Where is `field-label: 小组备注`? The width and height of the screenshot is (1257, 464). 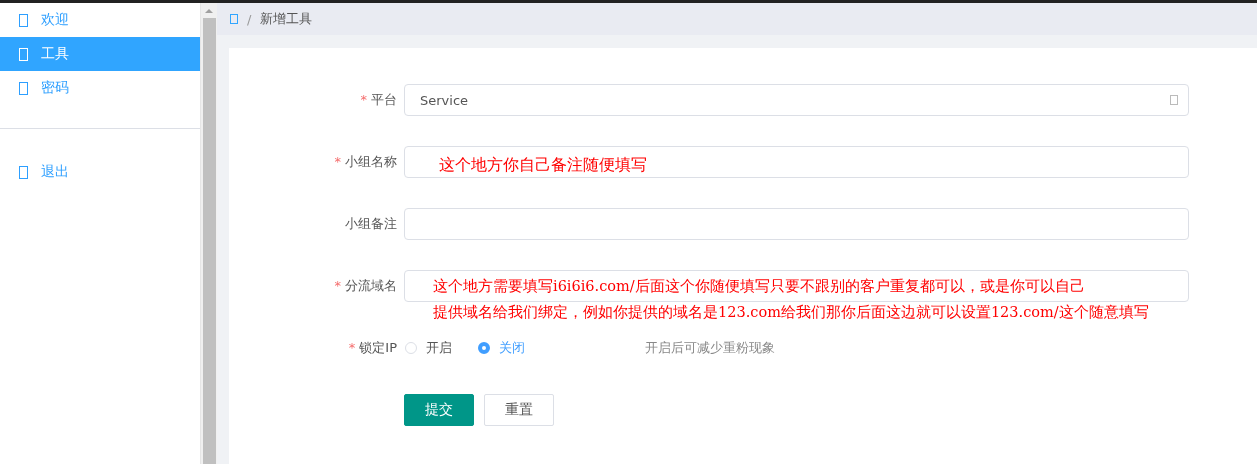 field-label: 小组备注 is located at coordinates (371, 224).